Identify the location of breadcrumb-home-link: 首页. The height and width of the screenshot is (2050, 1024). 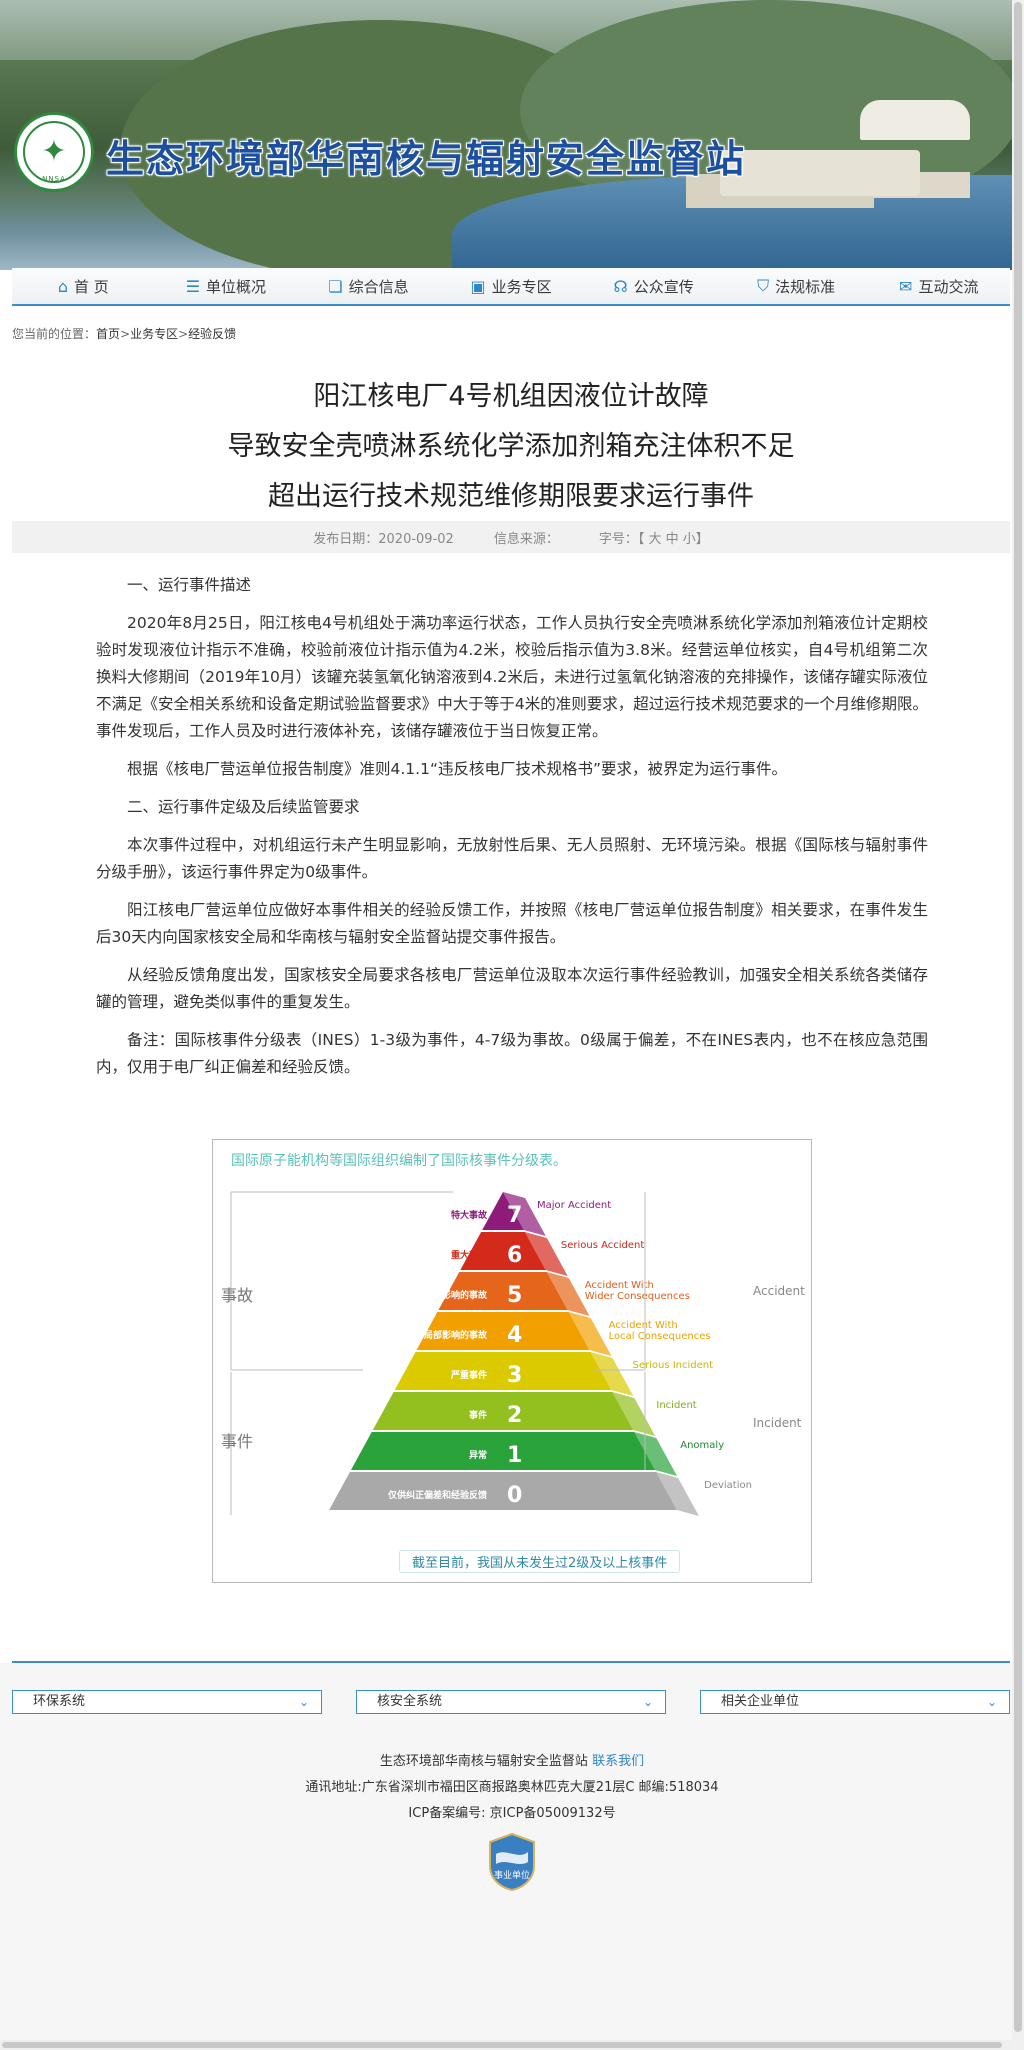
(108, 334).